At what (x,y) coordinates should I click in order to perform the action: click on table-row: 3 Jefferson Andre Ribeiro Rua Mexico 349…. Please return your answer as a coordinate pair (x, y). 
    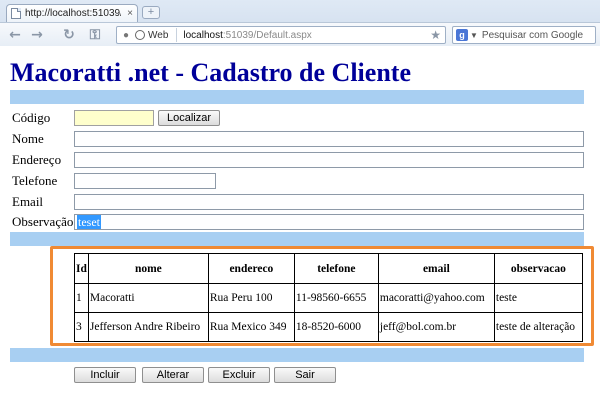
    Looking at the image, I should click on (328, 327).